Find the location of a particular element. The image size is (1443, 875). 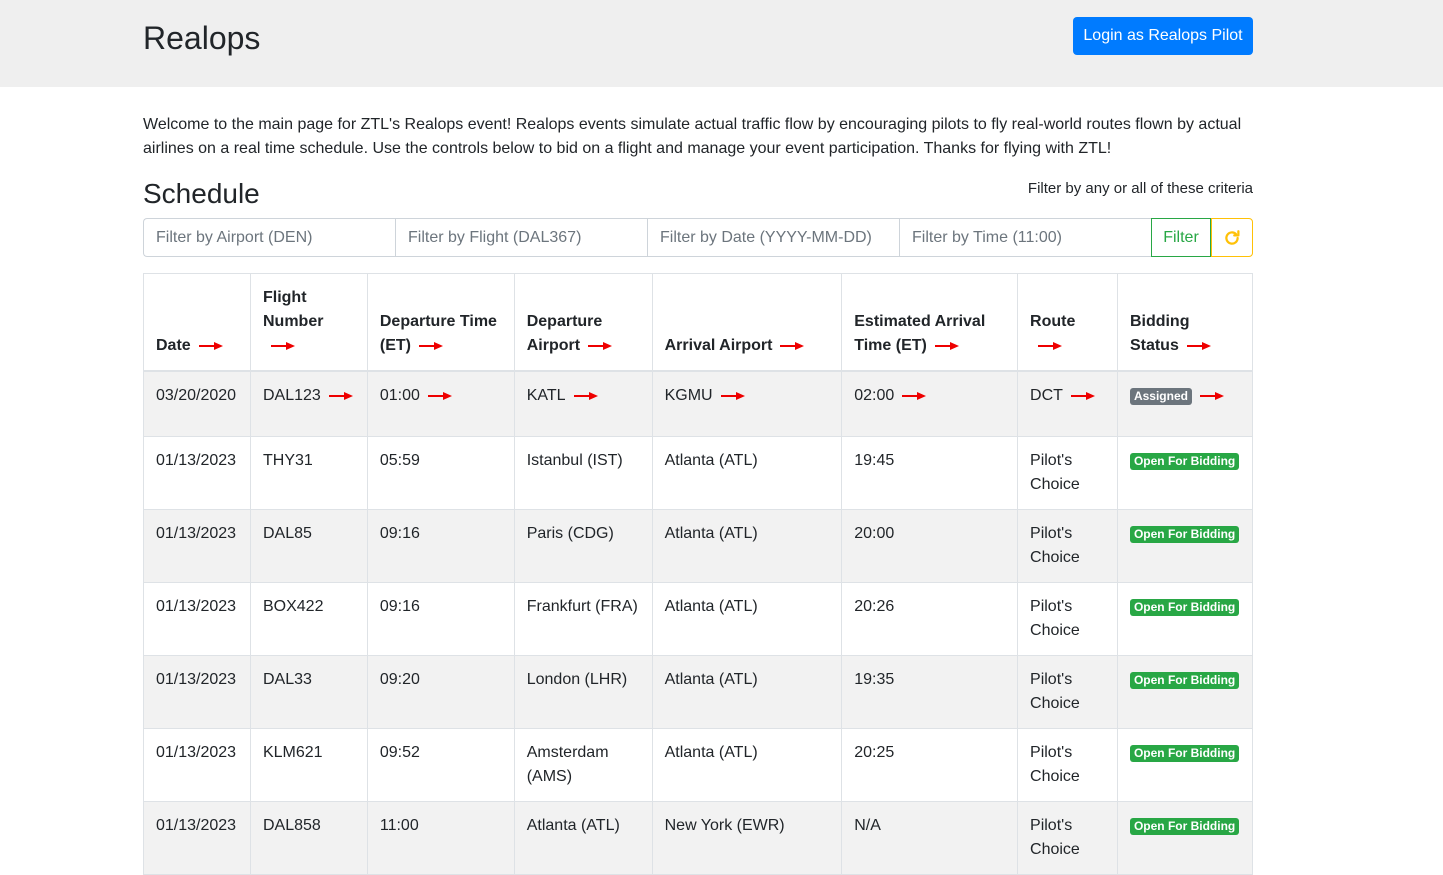

cell-arr-airport: KGMU is located at coordinates (747, 403).